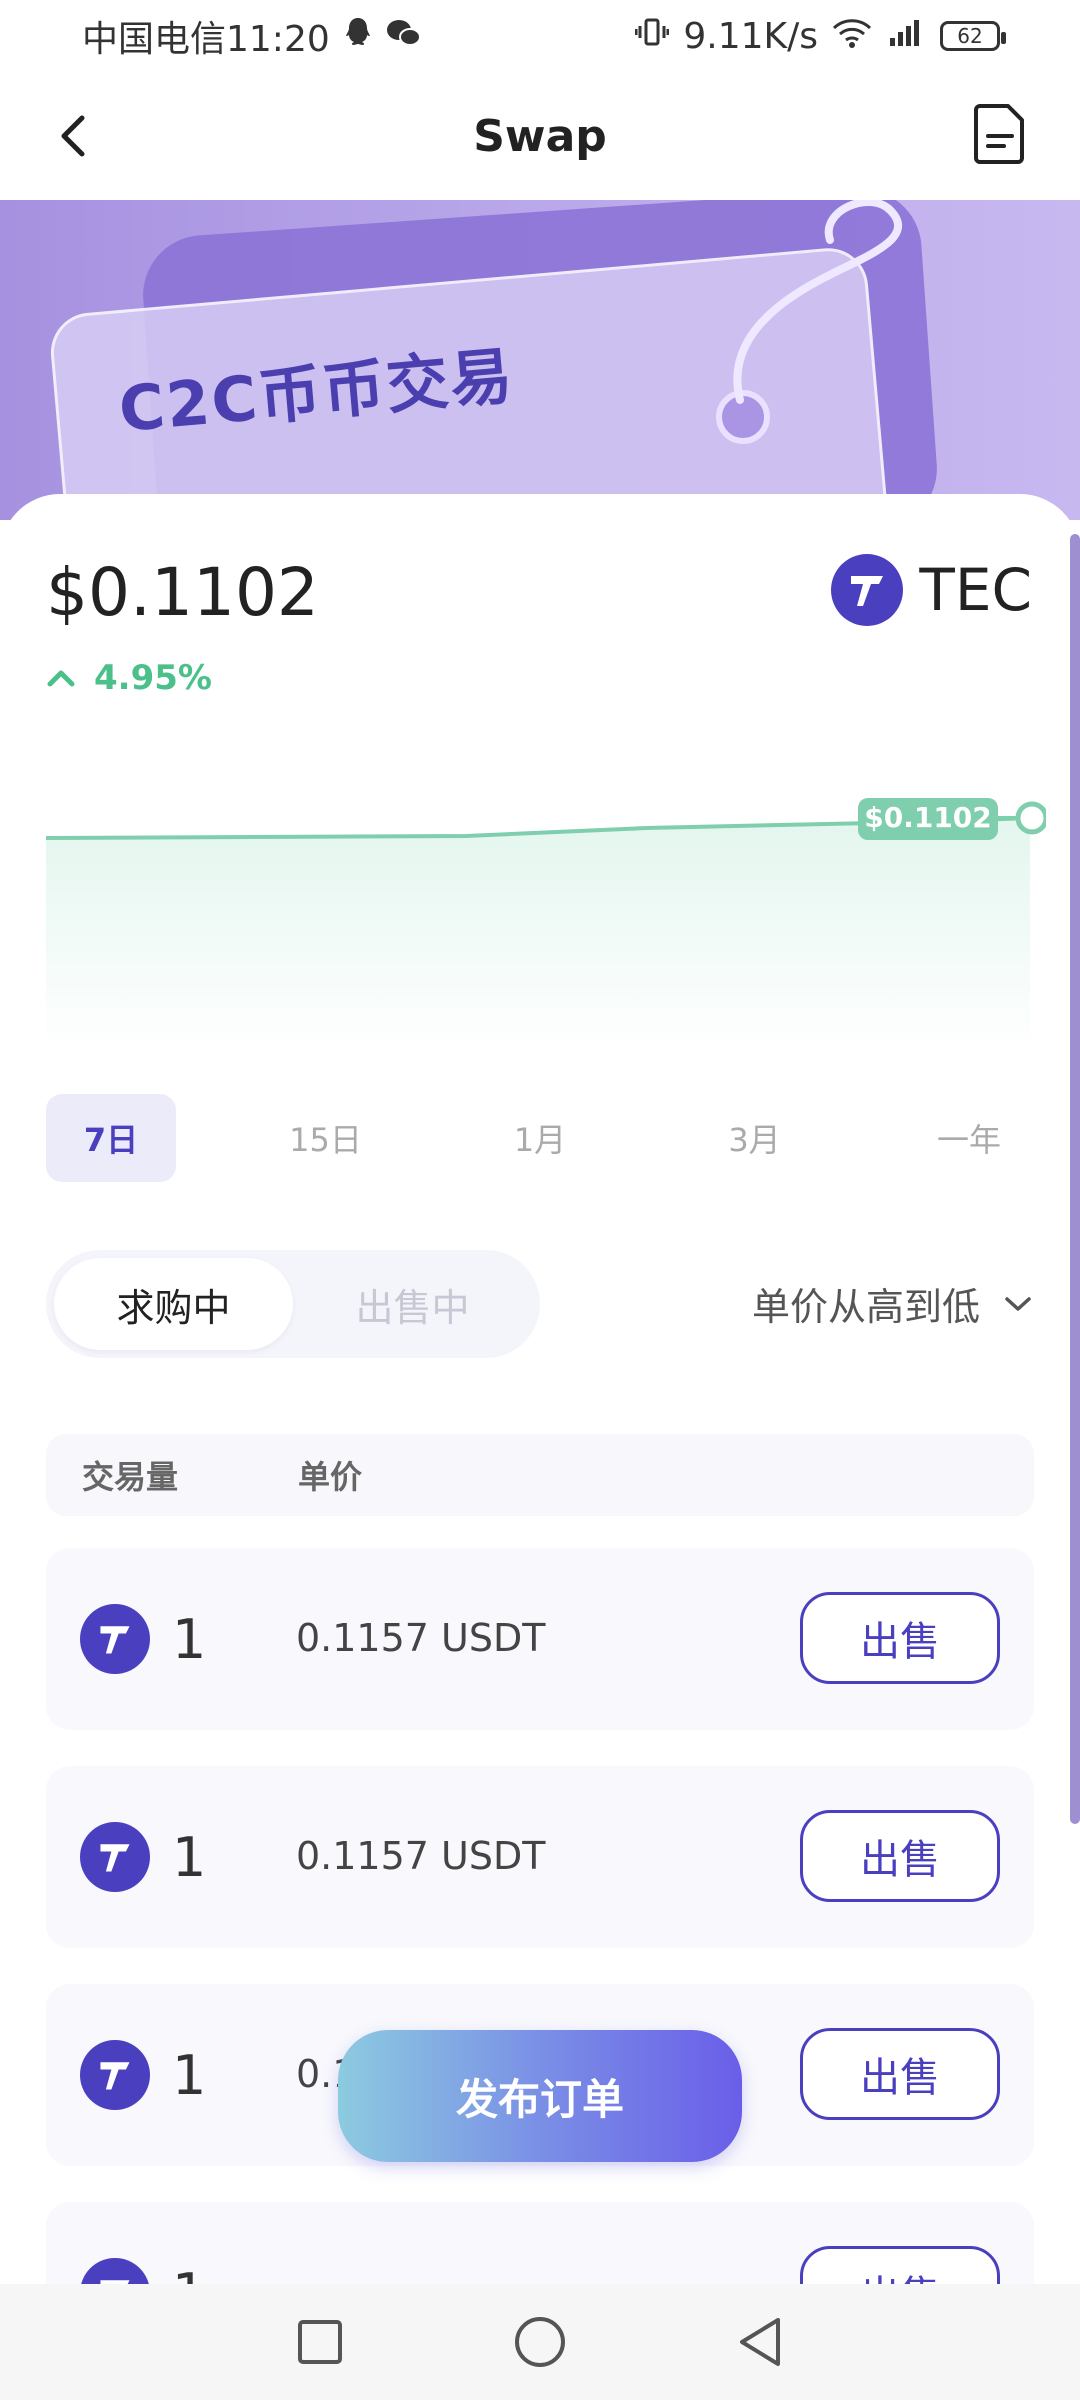 The height and width of the screenshot is (2400, 1080). I want to click on period-3m: 3月, so click(755, 1138).